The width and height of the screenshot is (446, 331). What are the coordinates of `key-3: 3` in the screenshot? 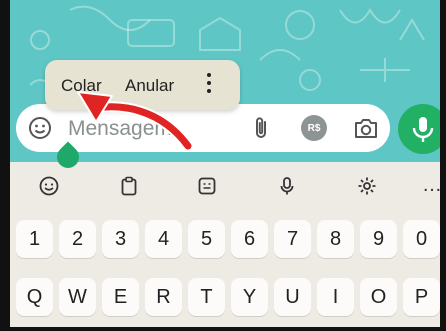 It's located at (120, 239).